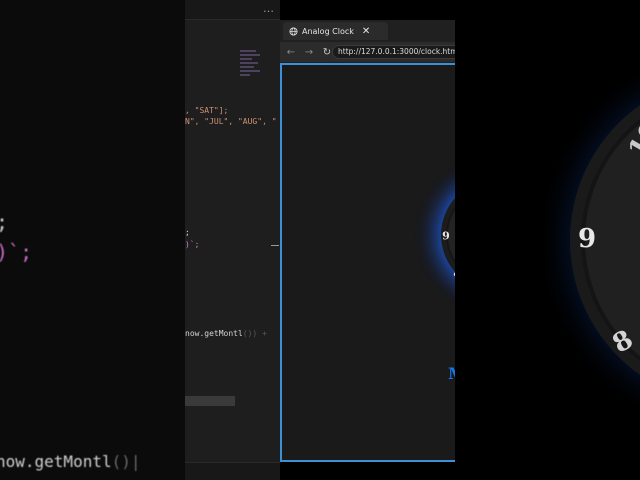 The height and width of the screenshot is (480, 640). Describe the element at coordinates (433, 235) in the screenshot. I see `analog-clock: 10 9 8` at that location.